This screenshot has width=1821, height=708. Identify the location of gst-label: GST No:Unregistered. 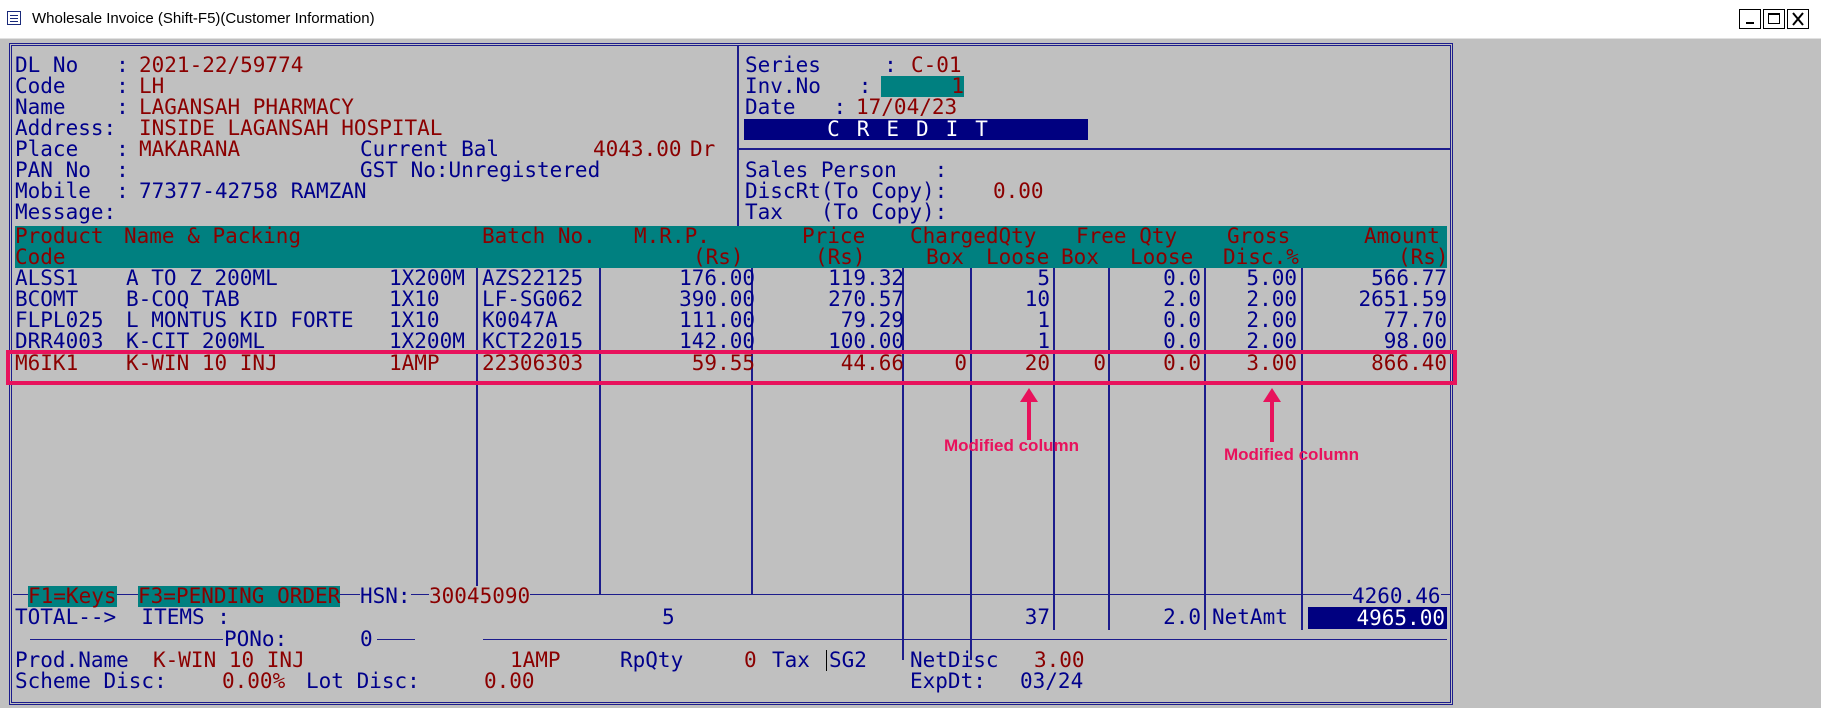
(480, 170).